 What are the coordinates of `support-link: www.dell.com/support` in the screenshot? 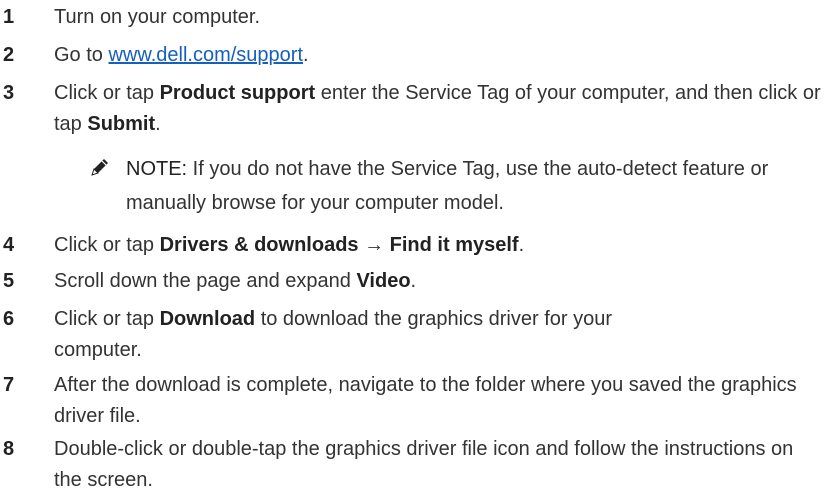 It's located at (205, 55).